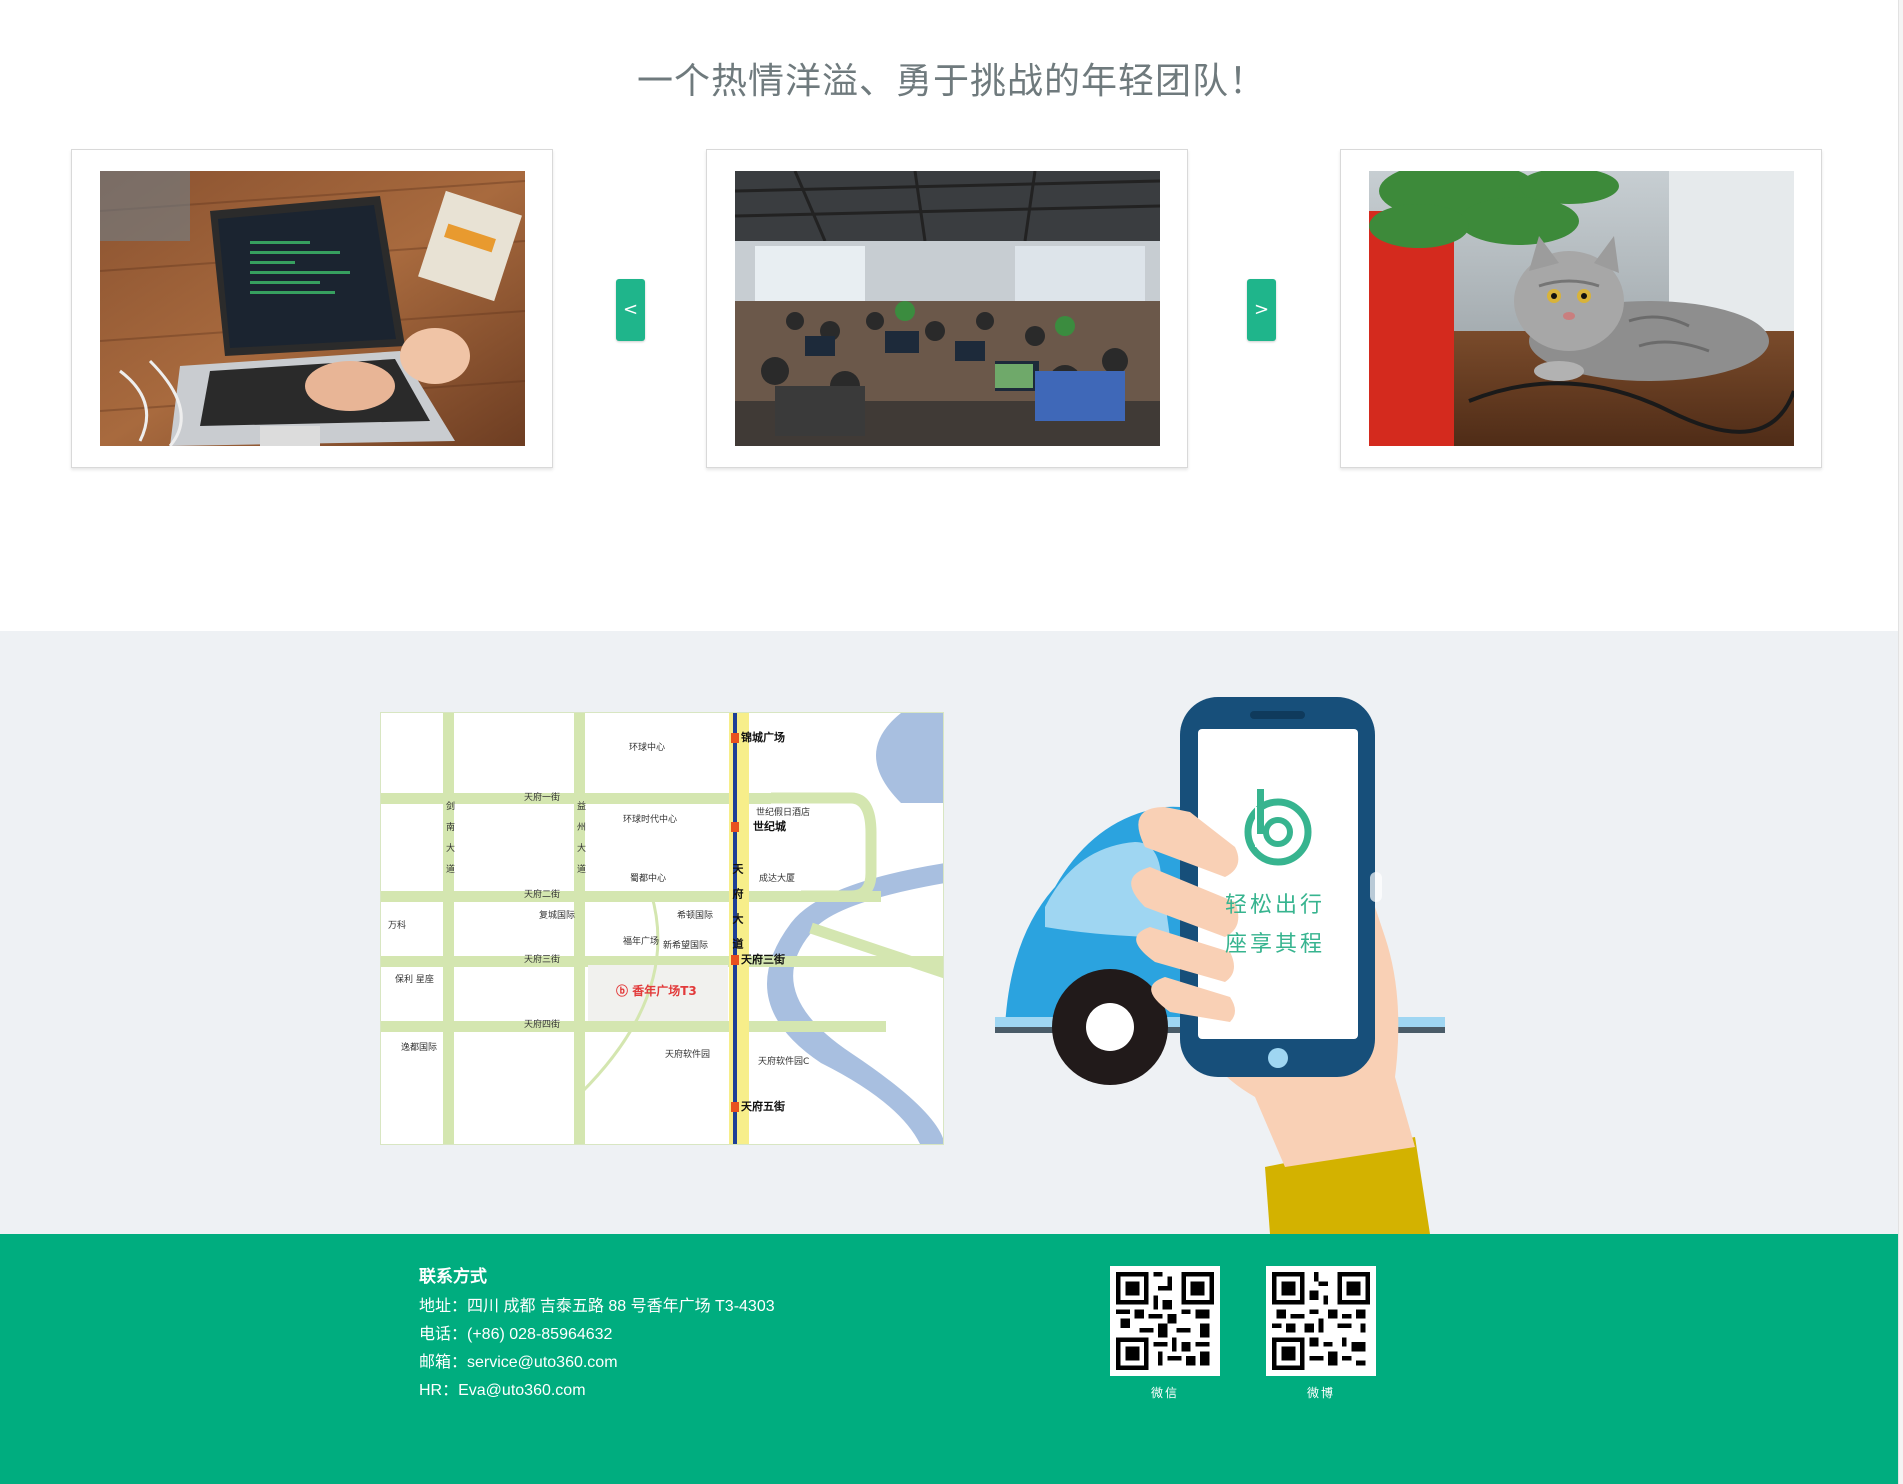 This screenshot has width=1903, height=1484. I want to click on map-label: 成达大厦, so click(777, 879).